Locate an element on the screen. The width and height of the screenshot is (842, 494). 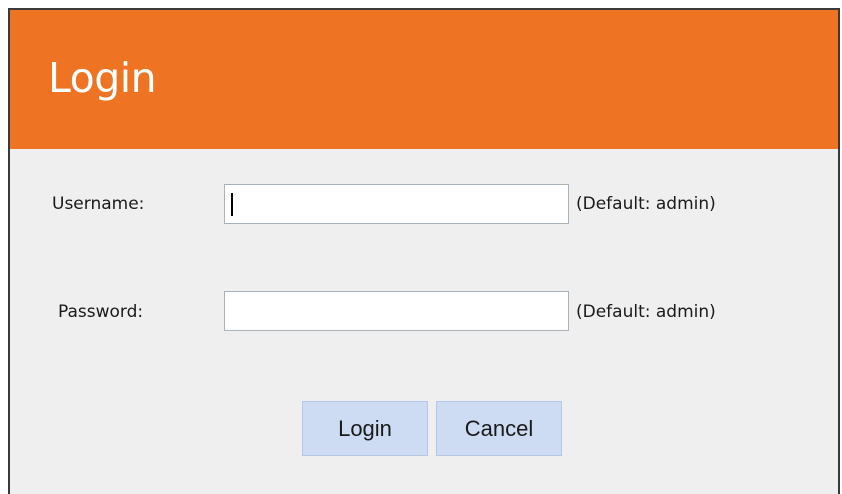
text-caret is located at coordinates (232, 204).